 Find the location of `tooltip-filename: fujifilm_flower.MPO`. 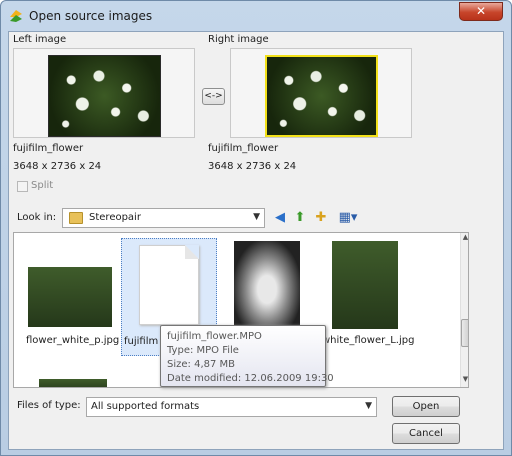

tooltip-filename: fujifilm_flower.MPO is located at coordinates (214, 336).